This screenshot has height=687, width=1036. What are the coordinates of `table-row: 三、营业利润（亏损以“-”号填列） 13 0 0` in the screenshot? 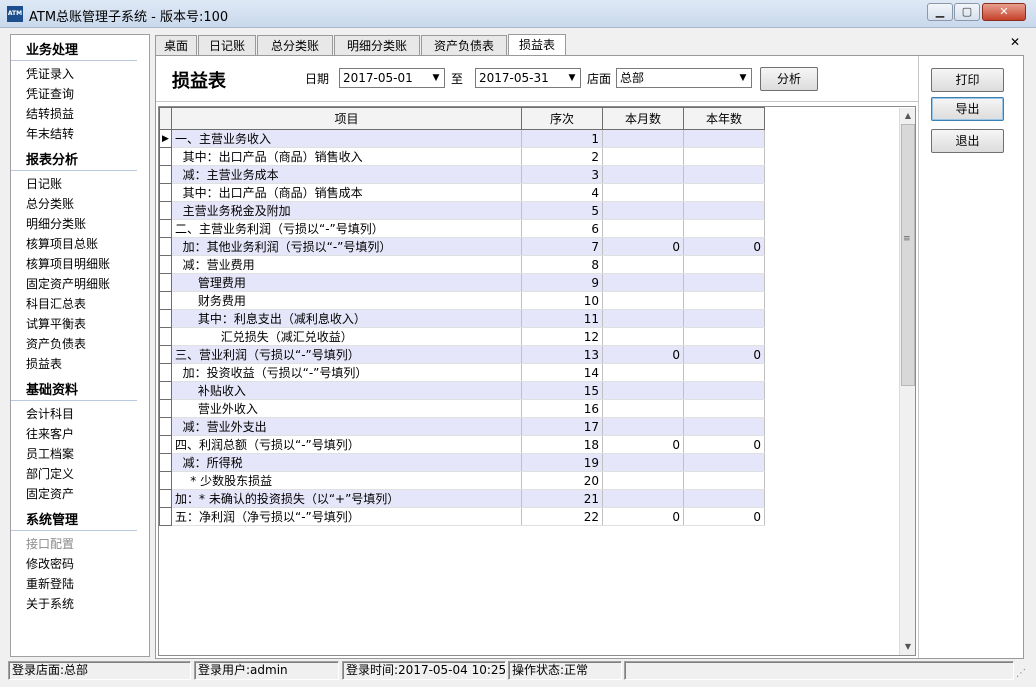 It's located at (462, 354).